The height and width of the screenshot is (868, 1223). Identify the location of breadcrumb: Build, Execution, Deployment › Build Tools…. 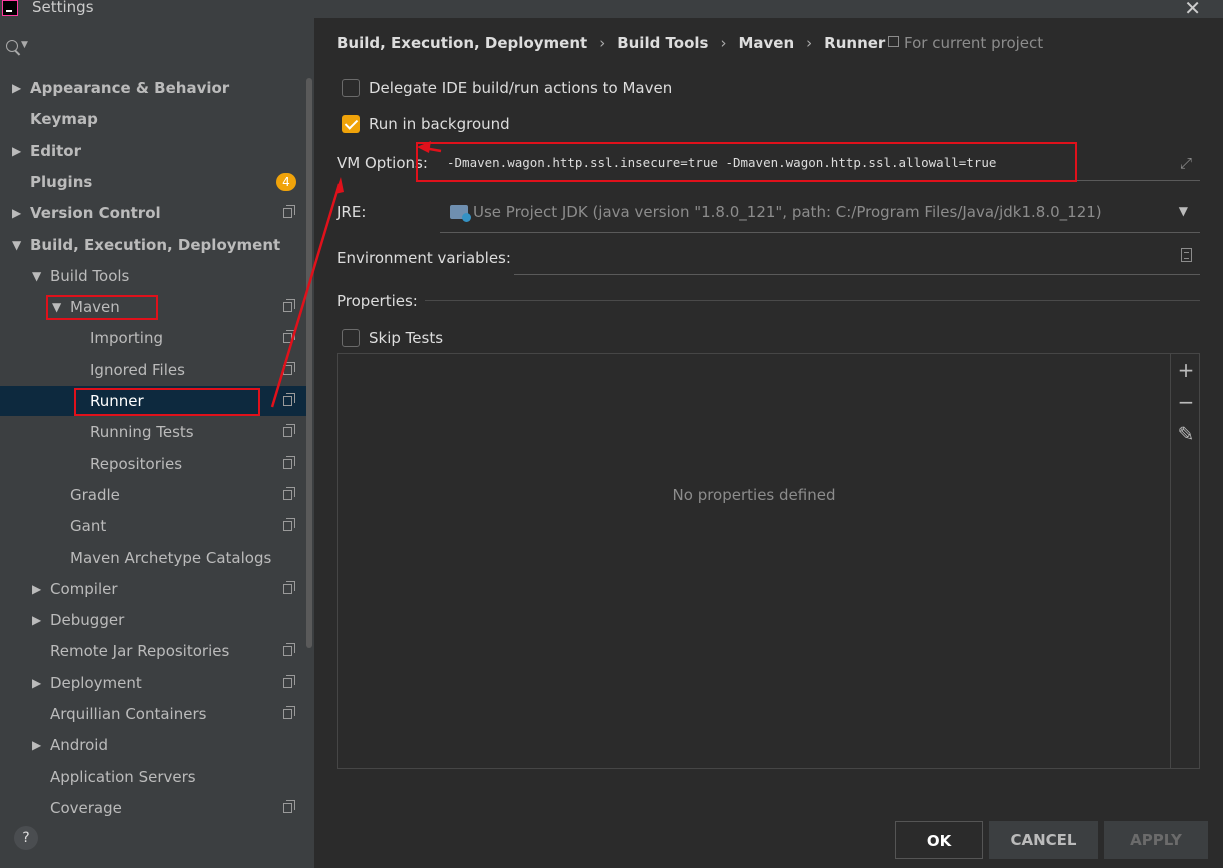
(611, 45).